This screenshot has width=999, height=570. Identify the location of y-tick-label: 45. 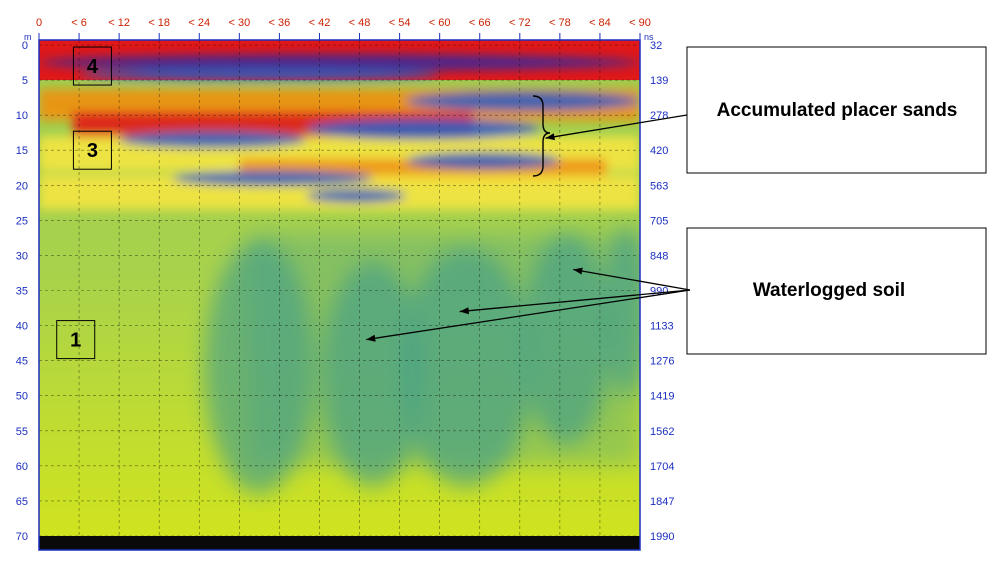
(22, 362).